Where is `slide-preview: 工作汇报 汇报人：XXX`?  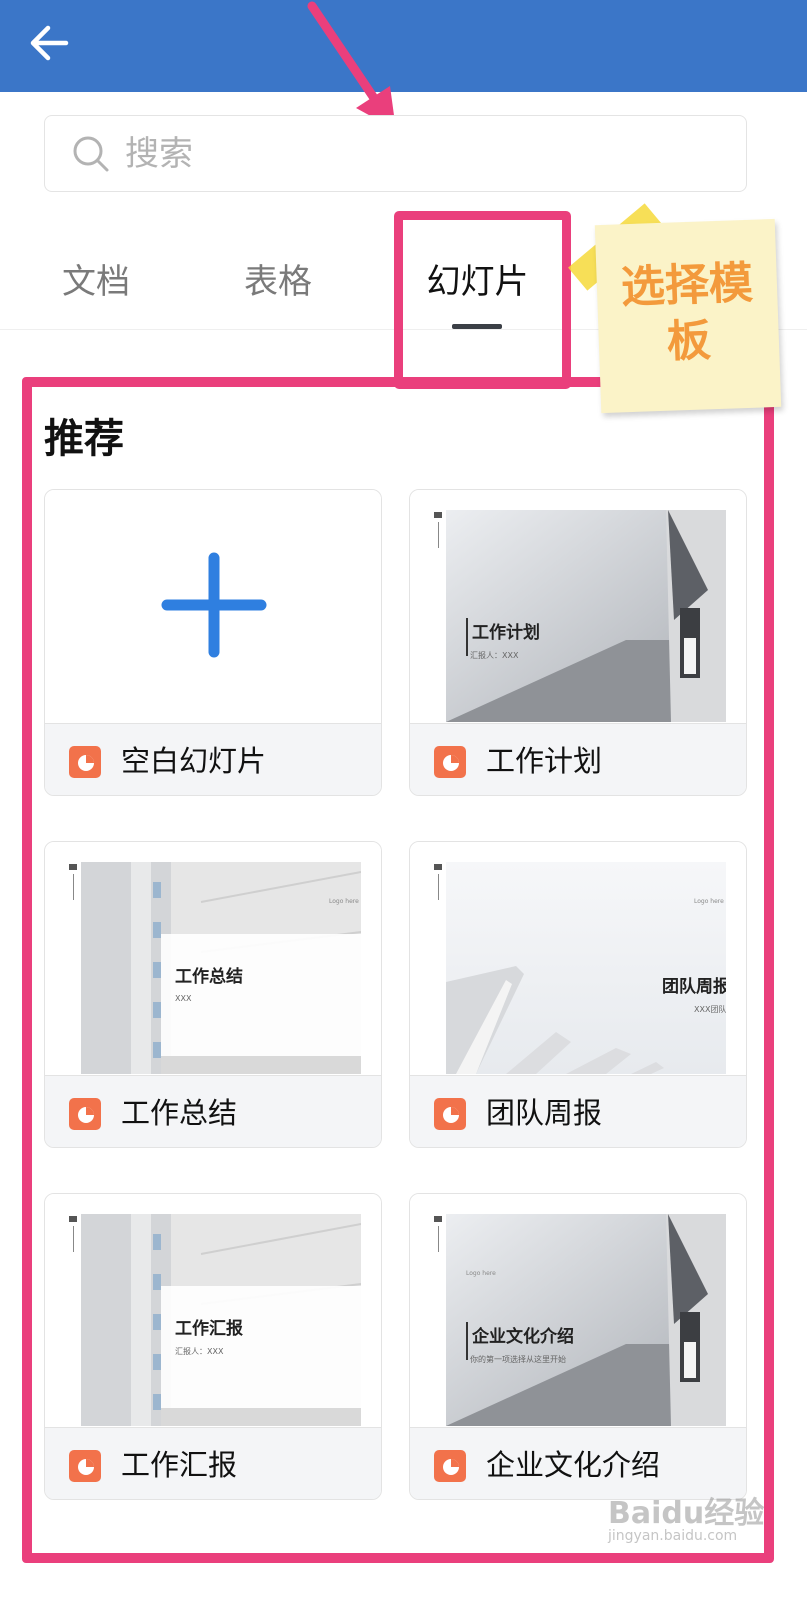 slide-preview: 工作汇报 汇报人：XXX is located at coordinates (221, 1320).